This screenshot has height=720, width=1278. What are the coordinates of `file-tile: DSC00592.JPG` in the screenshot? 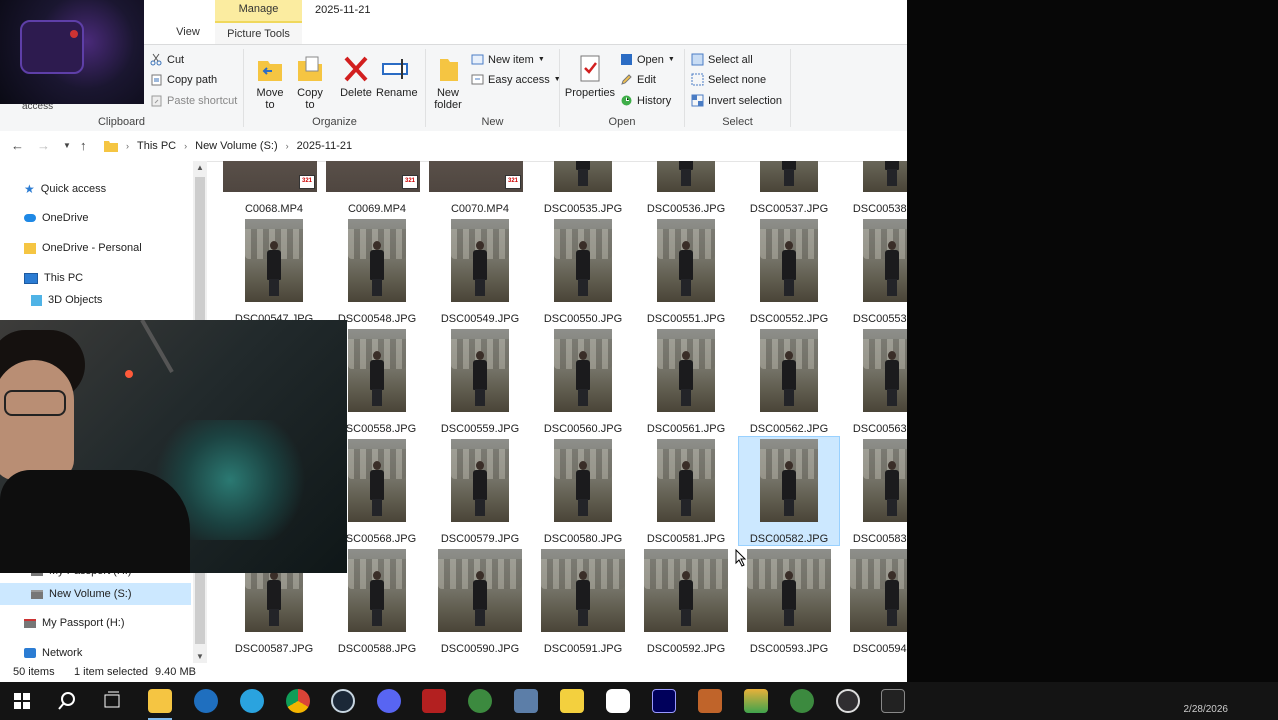 It's located at (686, 601).